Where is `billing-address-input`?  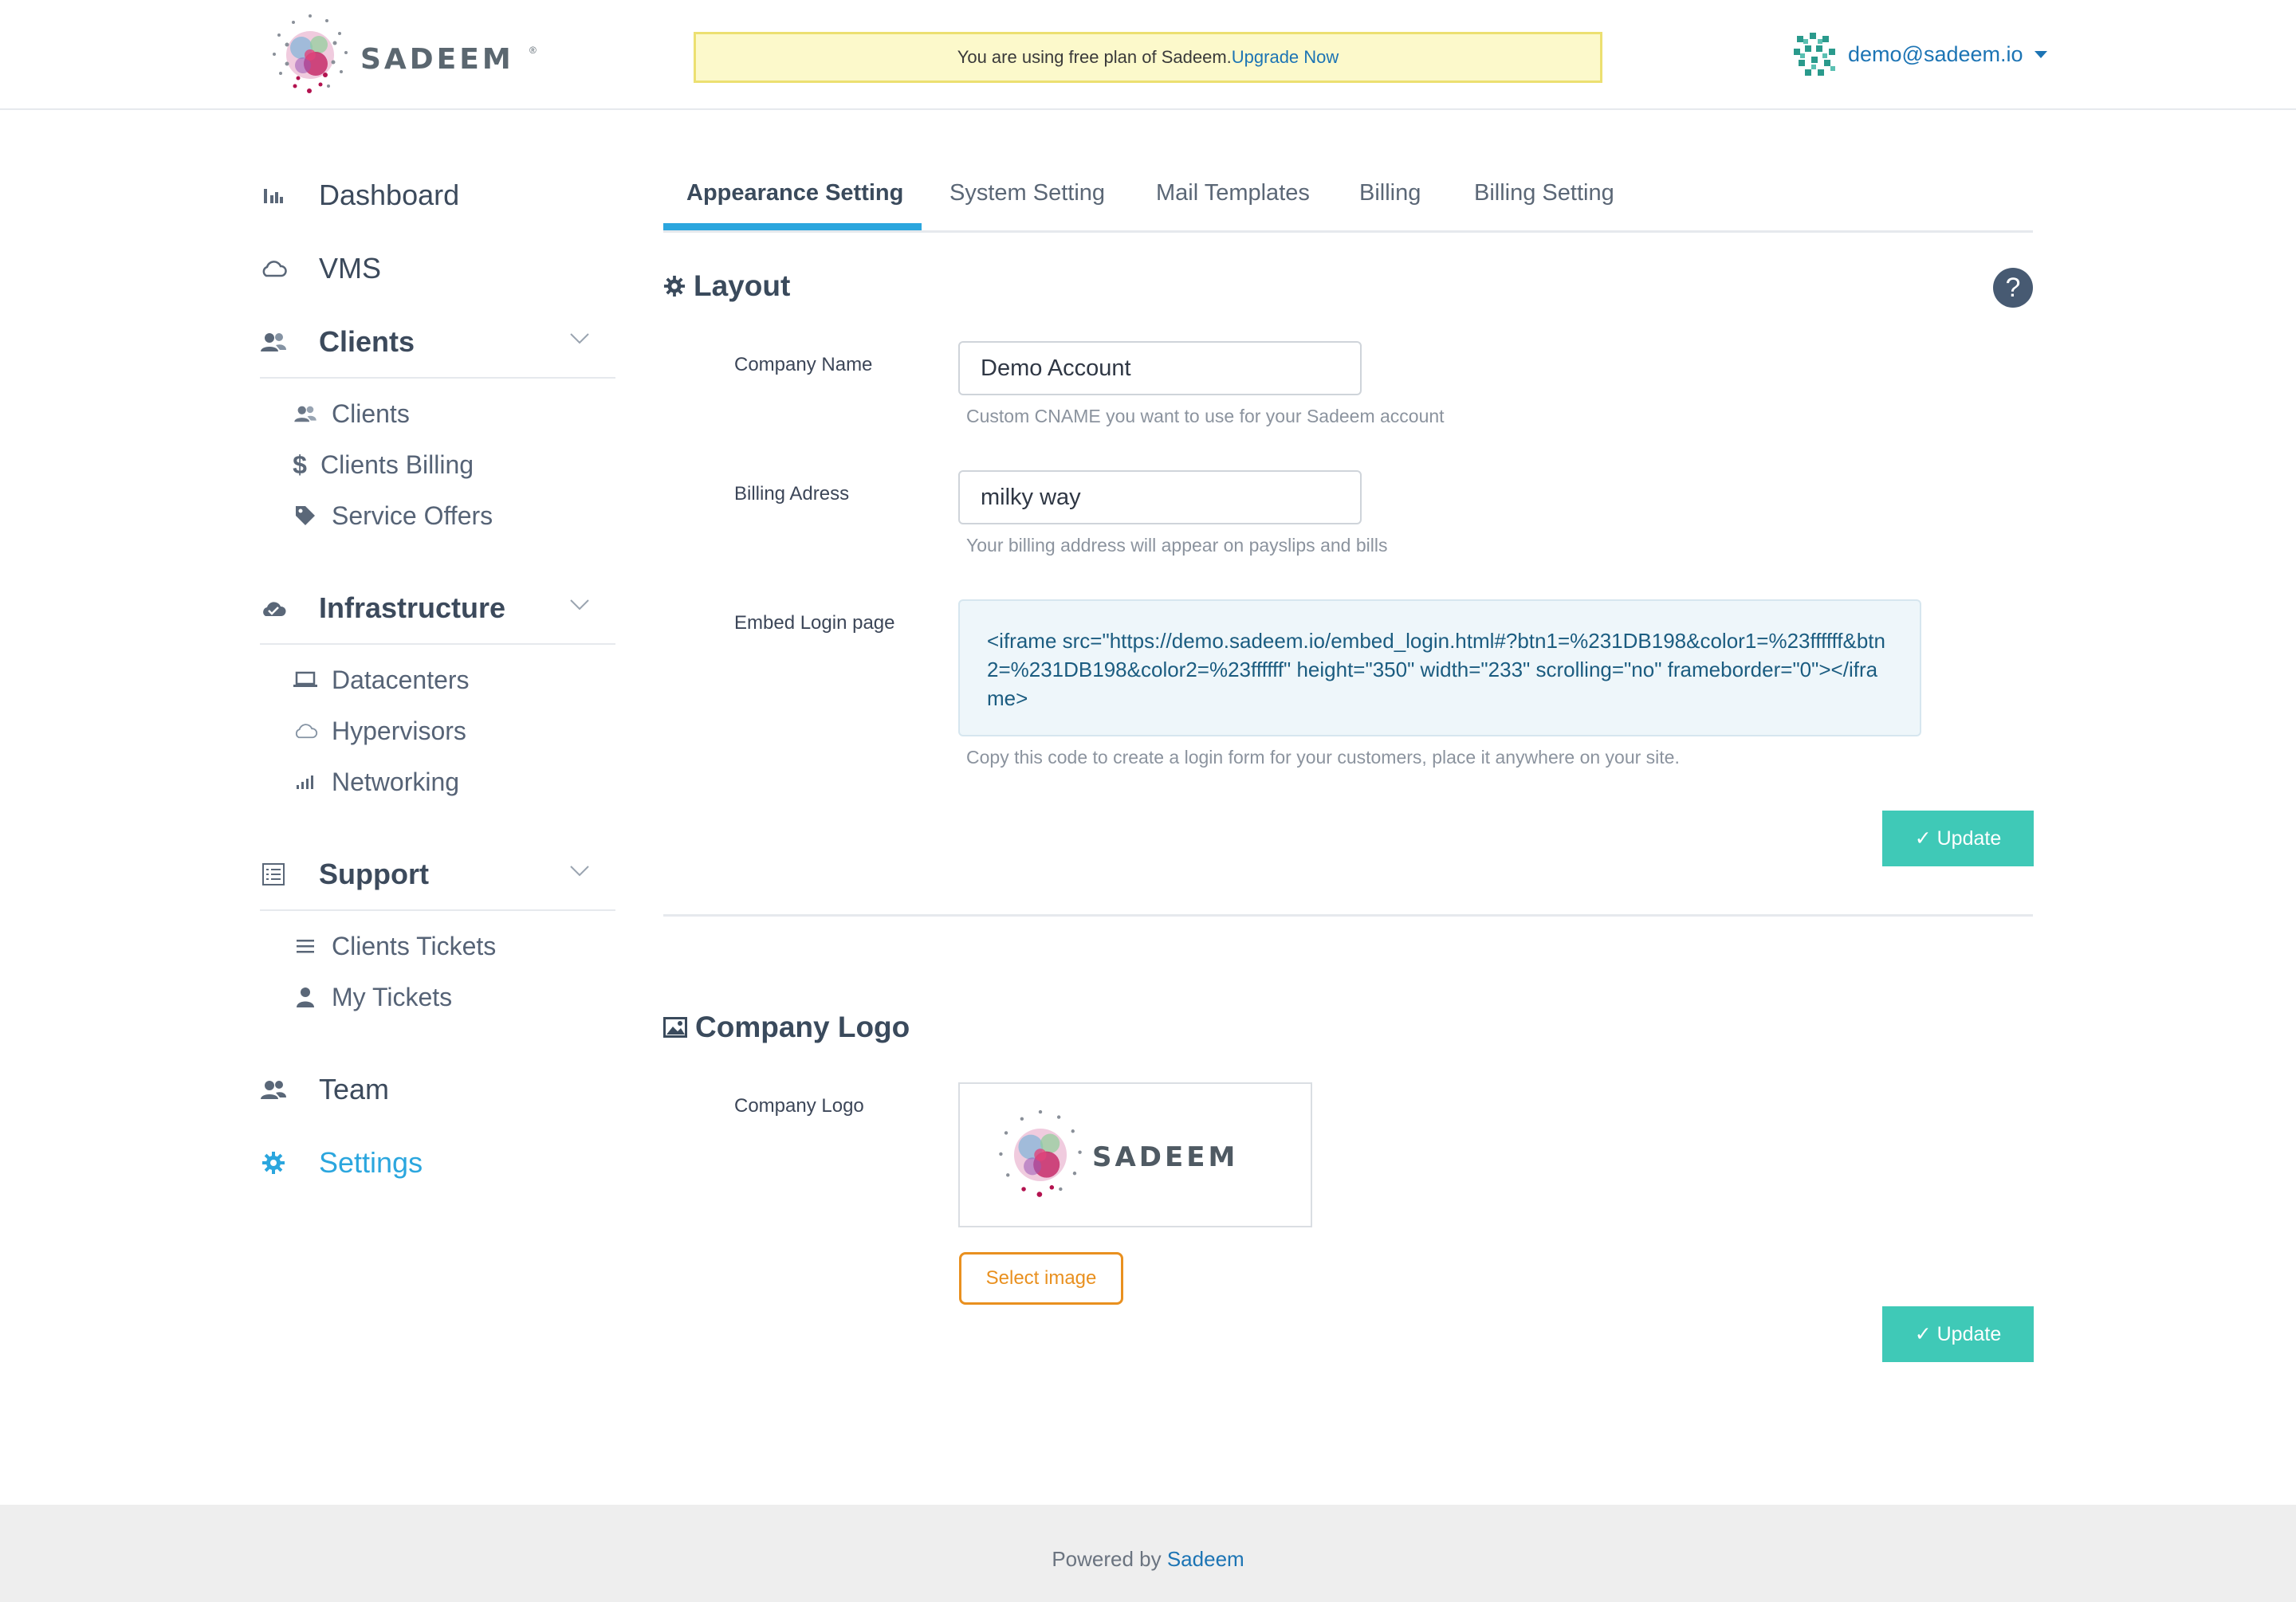
billing-address-input is located at coordinates (1160, 497).